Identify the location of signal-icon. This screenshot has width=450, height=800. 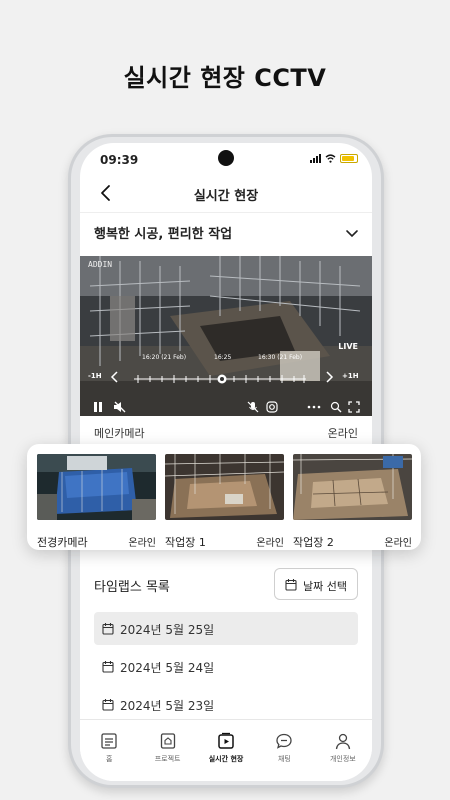
(315, 158).